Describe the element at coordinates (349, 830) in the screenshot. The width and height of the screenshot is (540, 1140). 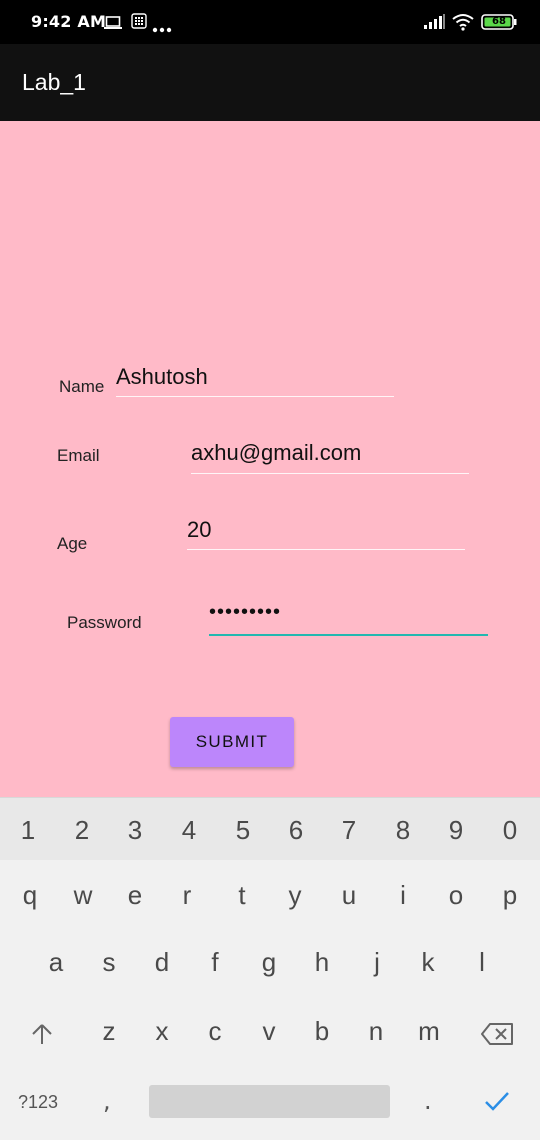
I see `key-7: 7` at that location.